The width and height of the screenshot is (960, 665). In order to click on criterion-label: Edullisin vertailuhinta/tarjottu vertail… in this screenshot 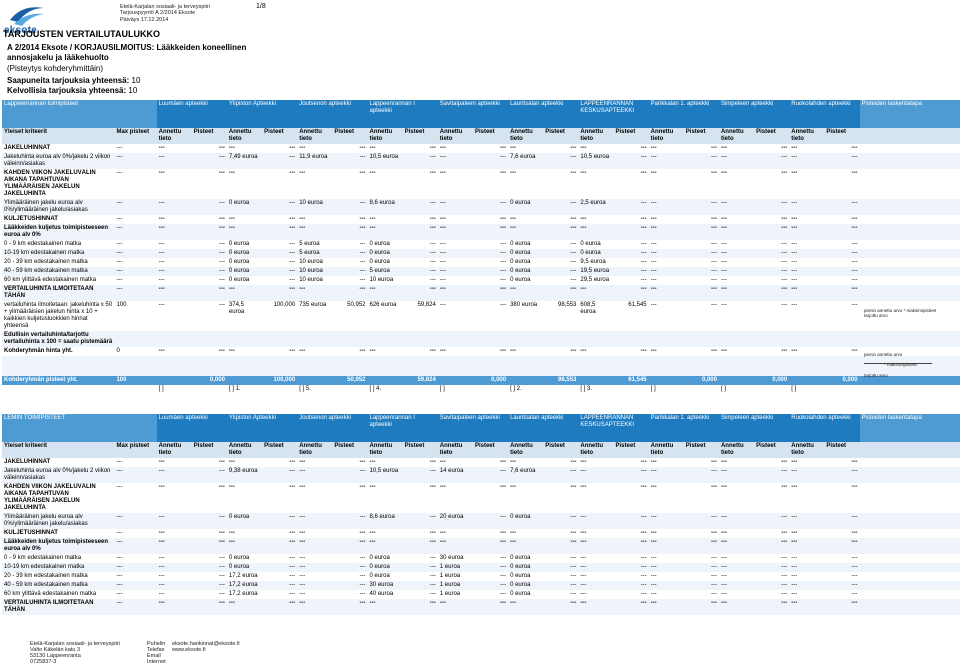, I will do `click(58, 339)`.